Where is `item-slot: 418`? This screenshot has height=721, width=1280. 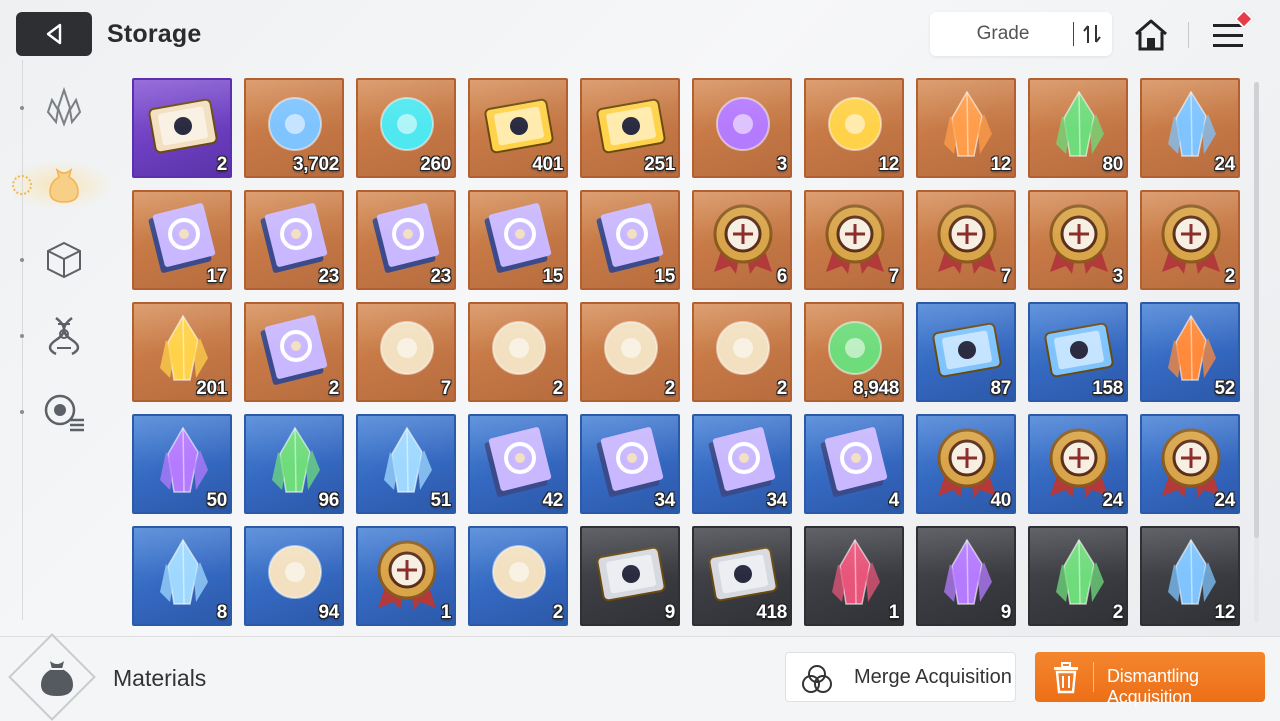 item-slot: 418 is located at coordinates (742, 576).